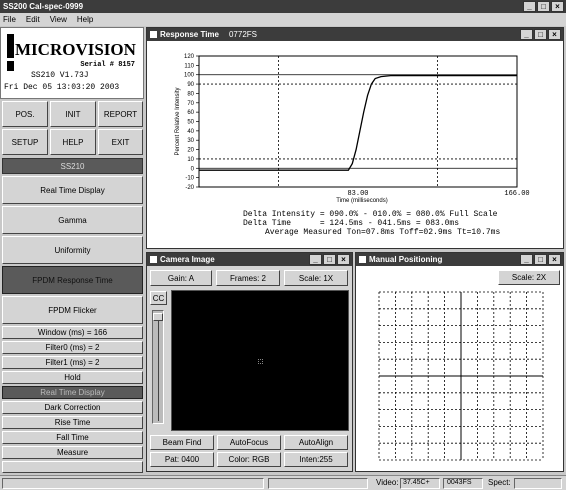 The height and width of the screenshot is (490, 566). Describe the element at coordinates (189, 179) in the screenshot. I see `y-tick-label: -10` at that location.